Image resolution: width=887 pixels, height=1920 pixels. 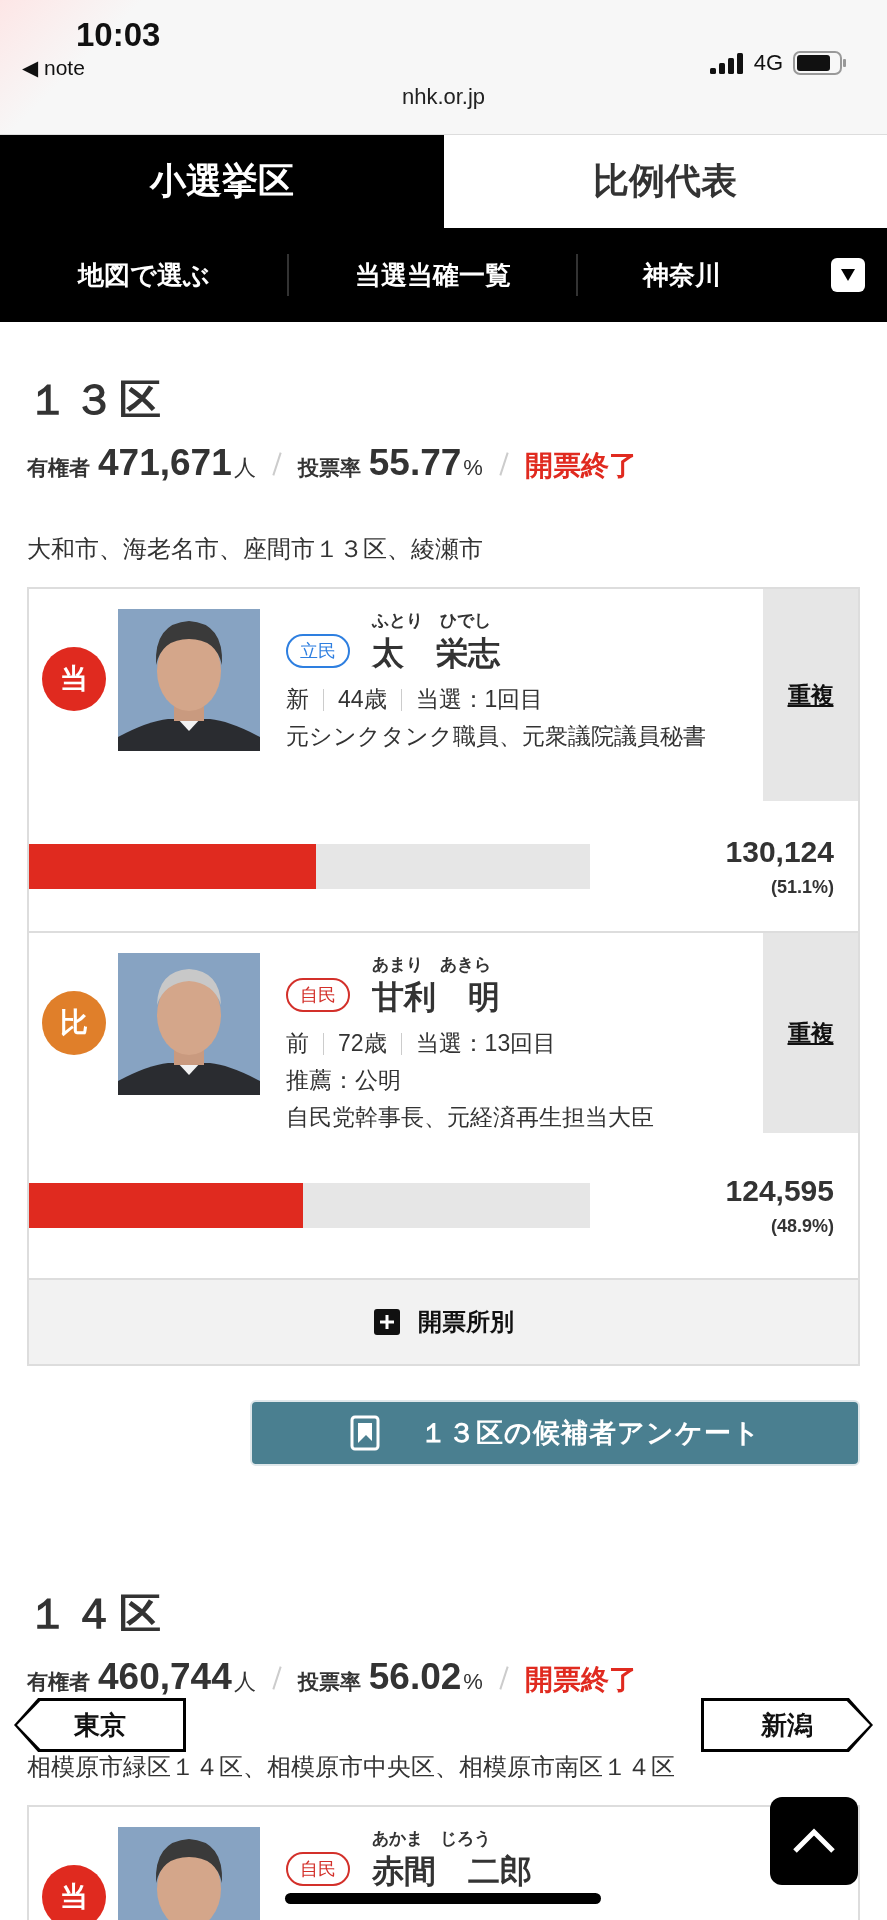 What do you see at coordinates (344, 1080) in the screenshot?
I see `candidate-note: 推薦：公明` at bounding box center [344, 1080].